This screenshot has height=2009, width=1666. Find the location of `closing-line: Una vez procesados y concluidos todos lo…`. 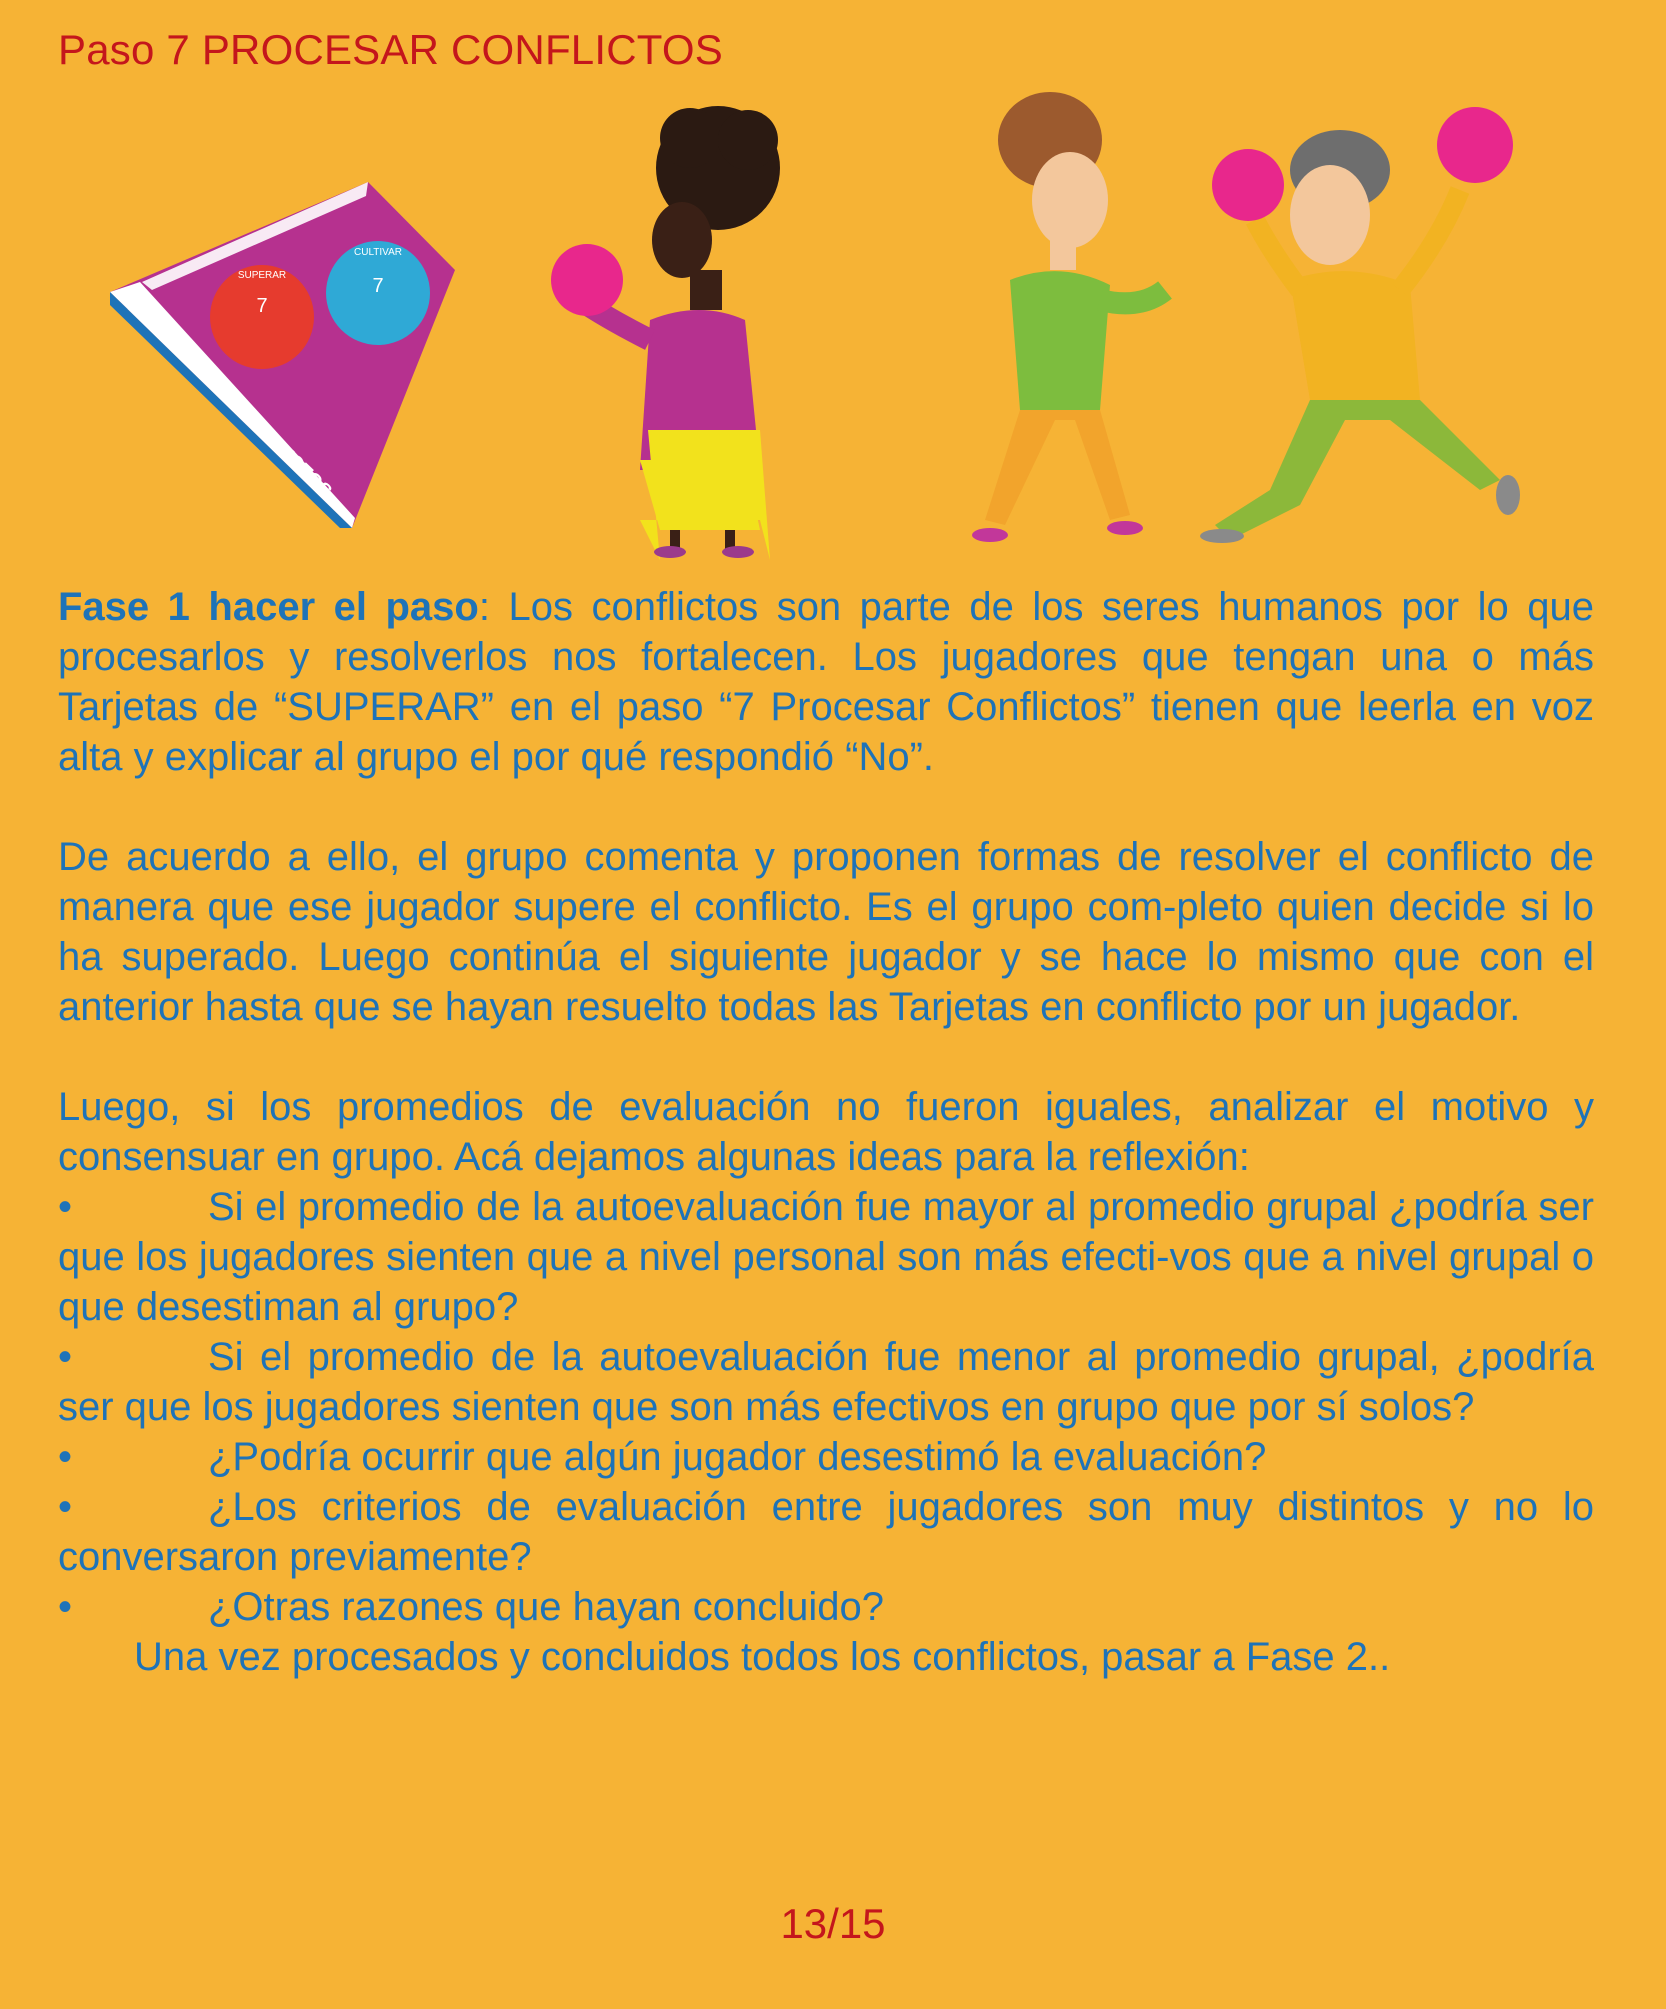

closing-line: Una vez procesados y concluidos todos lo… is located at coordinates (762, 1657).